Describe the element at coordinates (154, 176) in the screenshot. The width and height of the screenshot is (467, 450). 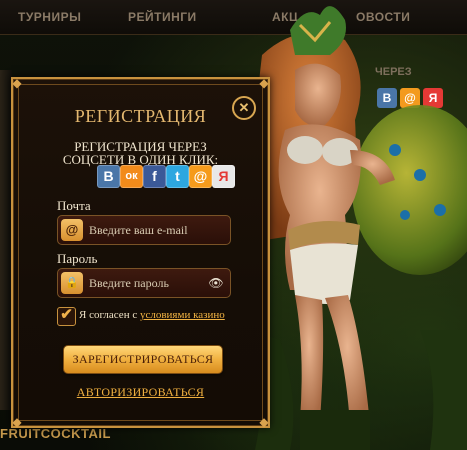
I see `facebook-icon: f` at that location.